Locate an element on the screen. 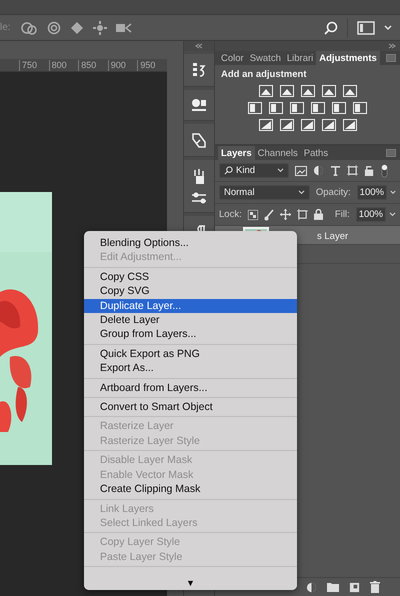  menu-item: Convert to Smart Object is located at coordinates (190, 407).